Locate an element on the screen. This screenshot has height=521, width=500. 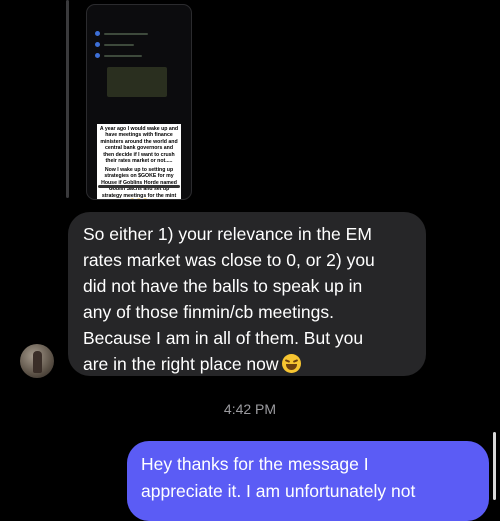
message-line-last: are in the right place now is located at coordinates (247, 364).